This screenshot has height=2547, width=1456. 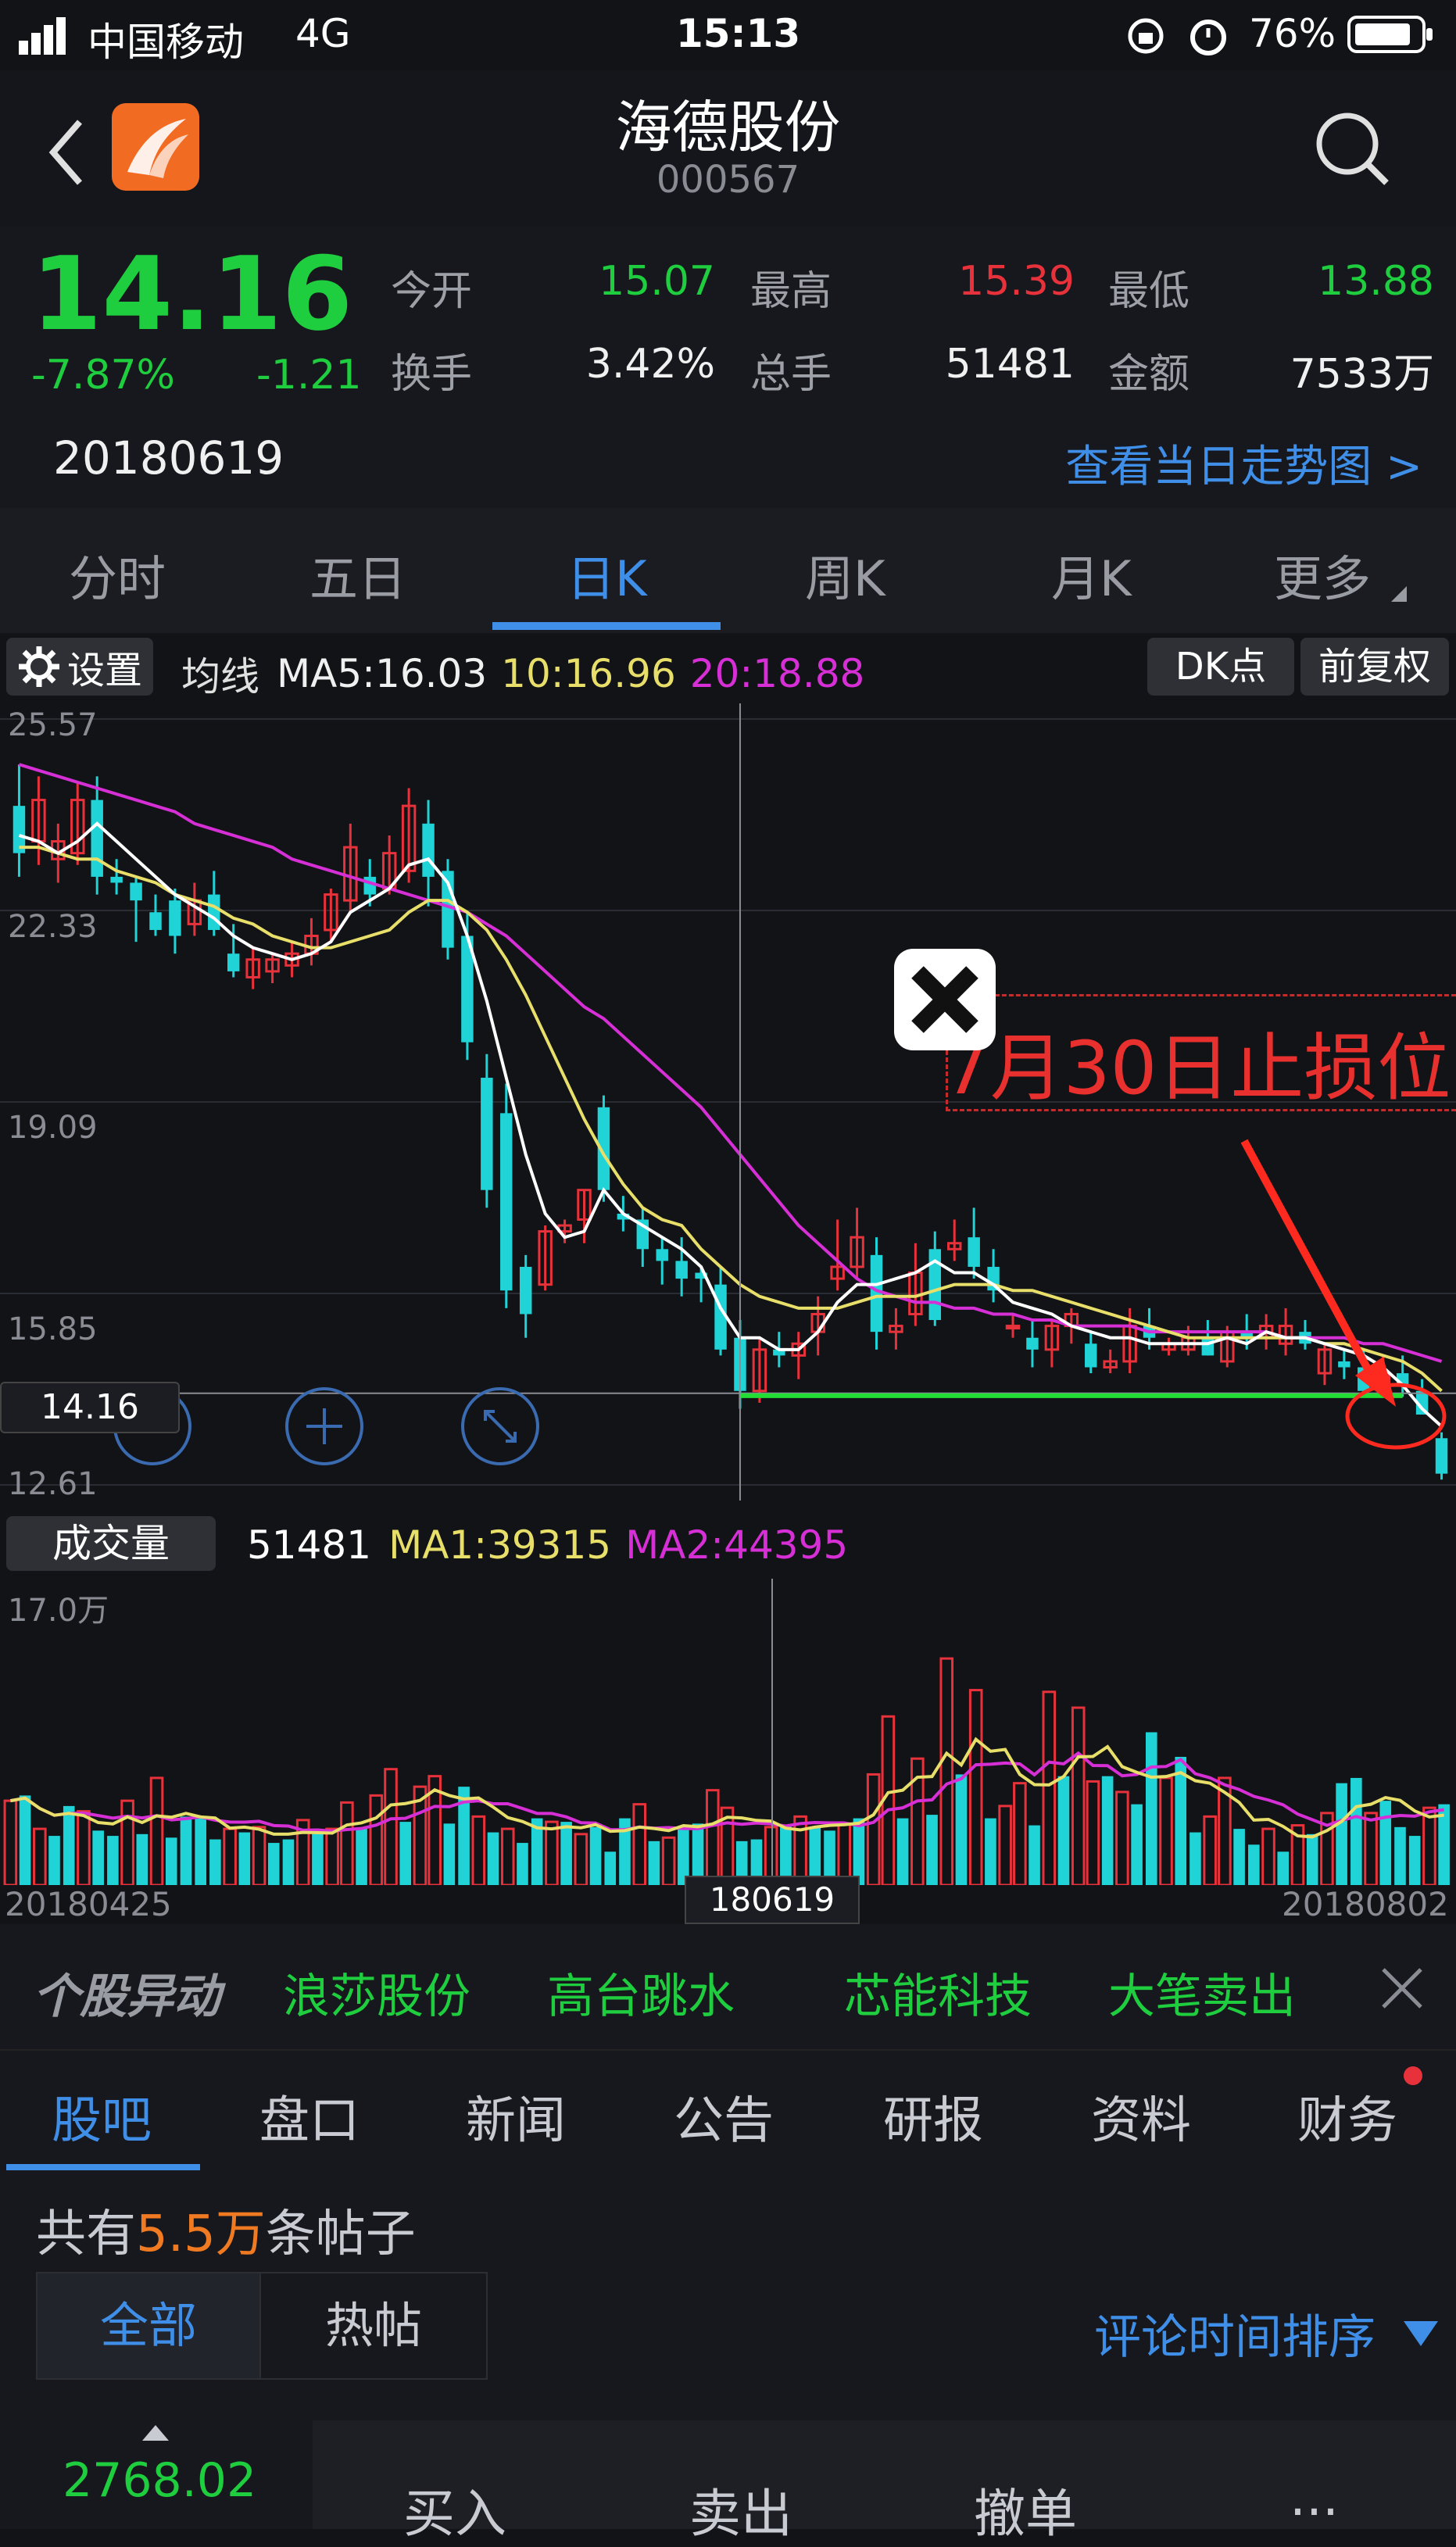 I want to click on index-widget: 2768.02, so click(x=156, y=2474).